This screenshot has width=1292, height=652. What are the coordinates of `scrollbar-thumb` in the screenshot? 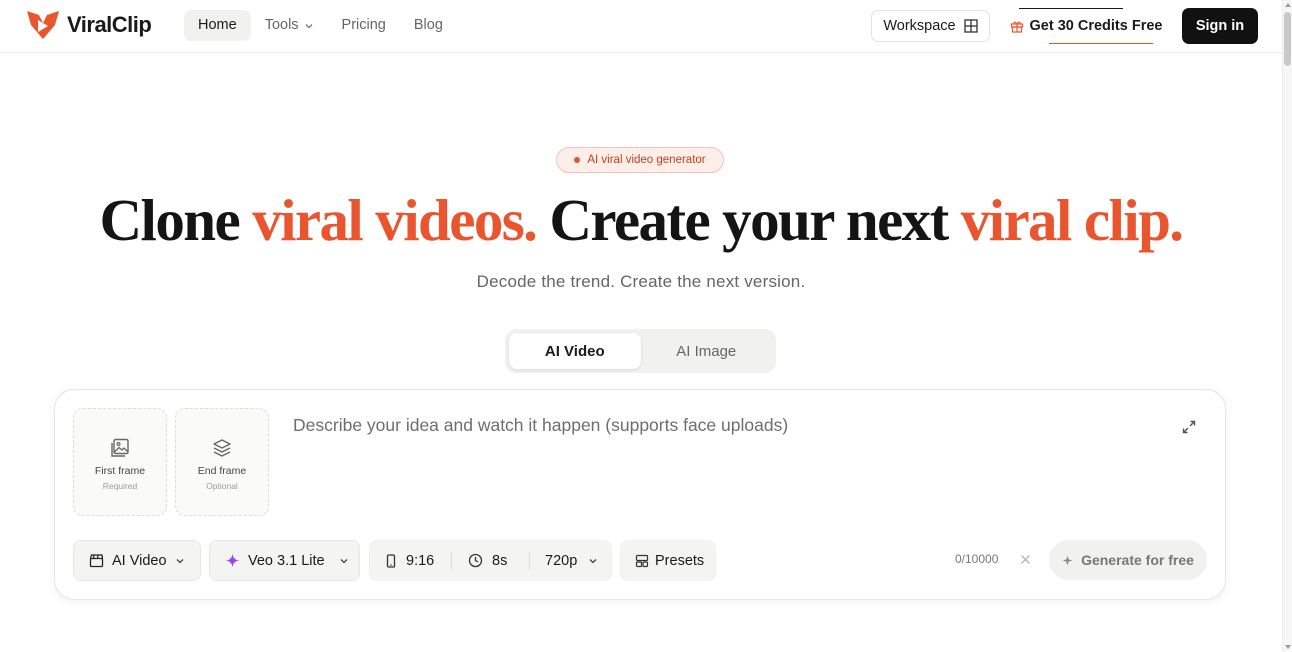 It's located at (1287, 39).